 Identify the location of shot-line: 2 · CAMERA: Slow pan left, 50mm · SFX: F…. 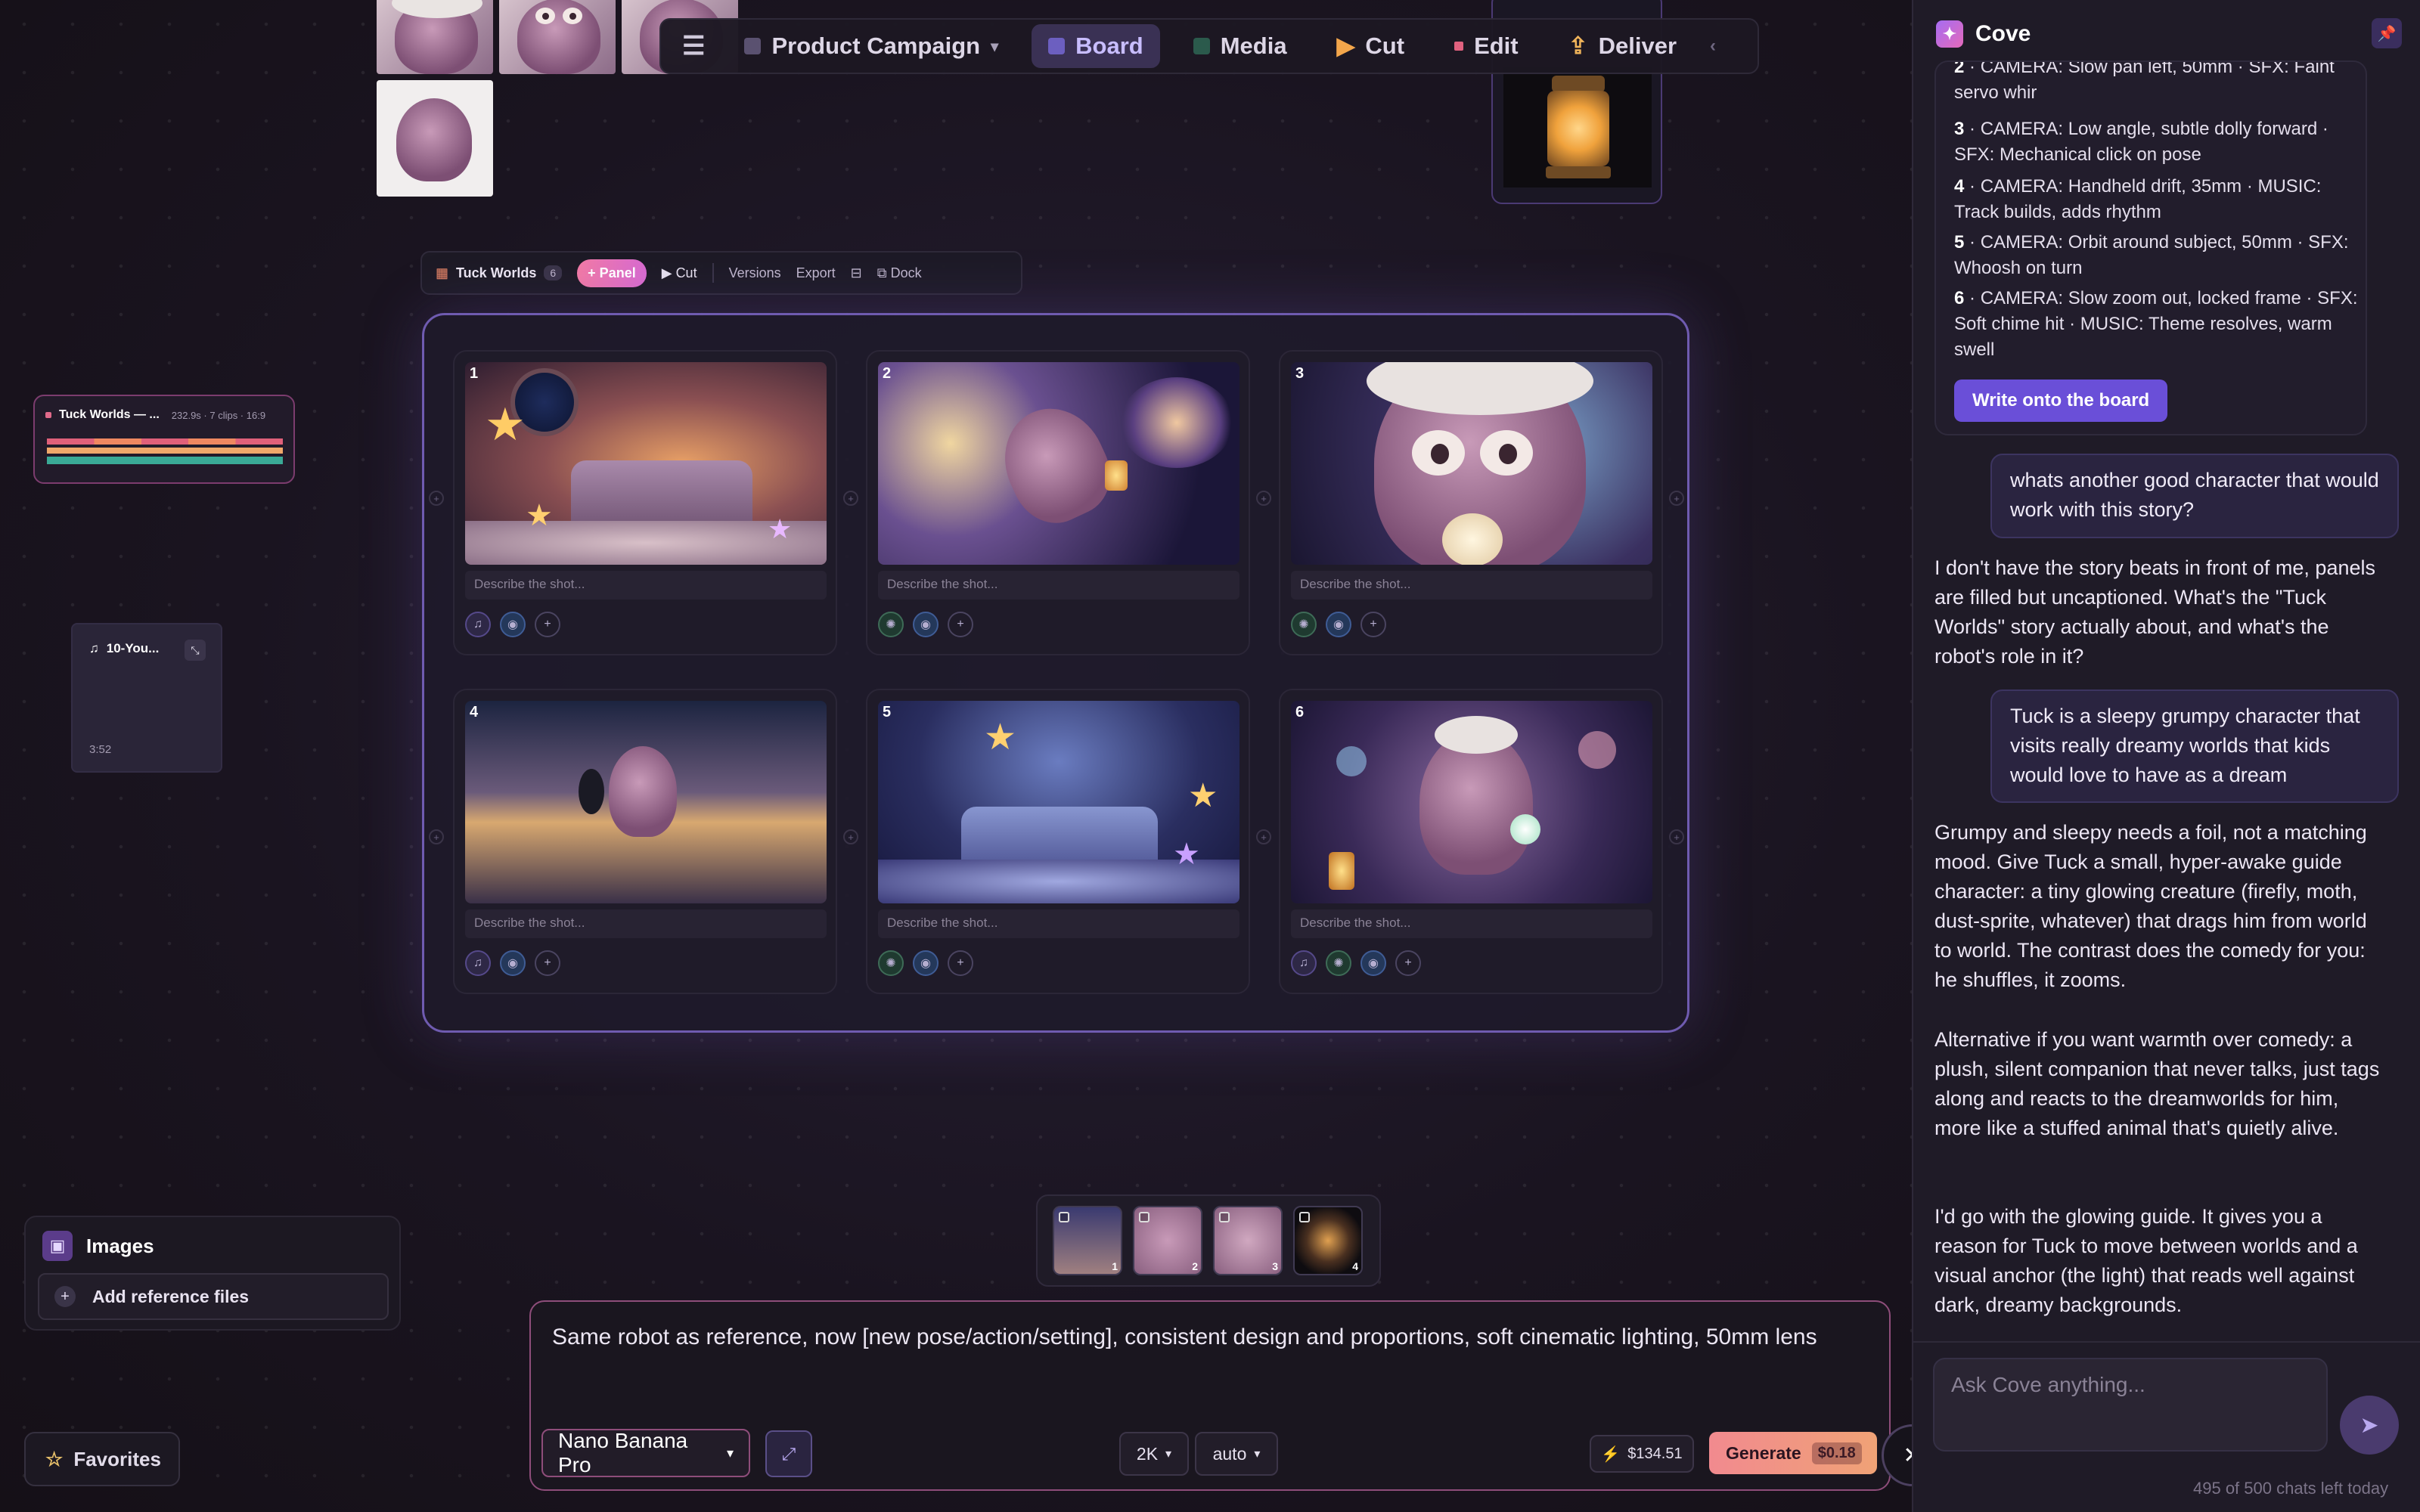
(2158, 84).